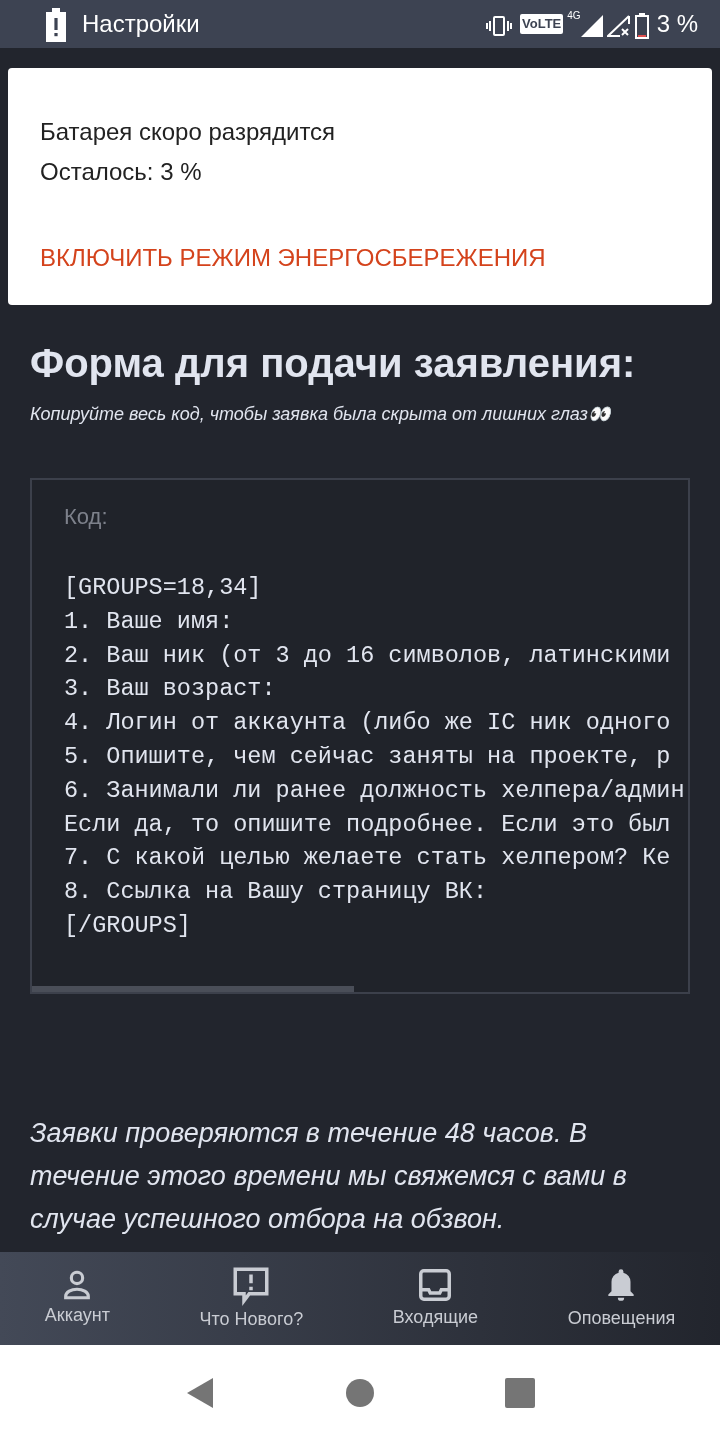  I want to click on notification-text: Осталось: 3 %, so click(121, 172).